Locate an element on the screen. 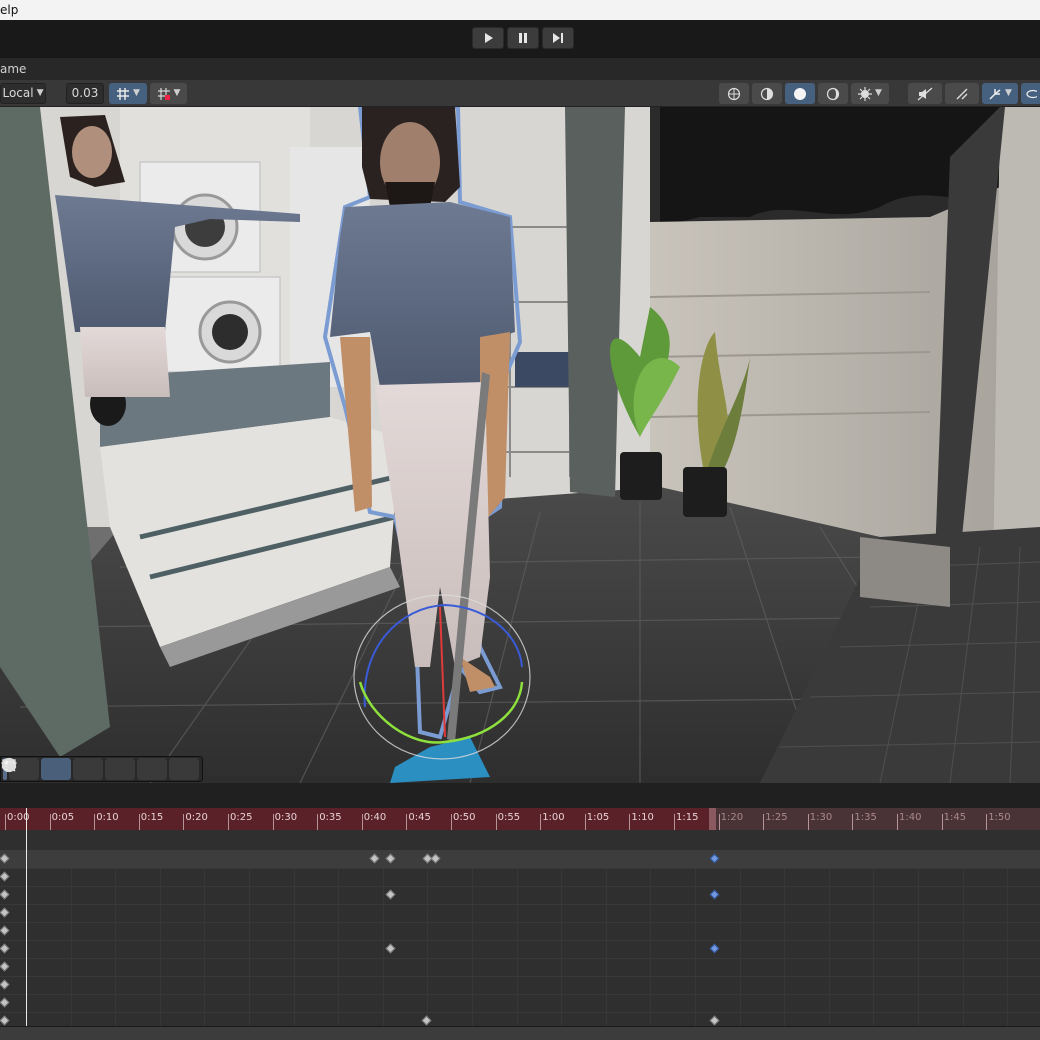 This screenshot has width=1040, height=1040. ruler-tick-label: 0:25 is located at coordinates (241, 817).